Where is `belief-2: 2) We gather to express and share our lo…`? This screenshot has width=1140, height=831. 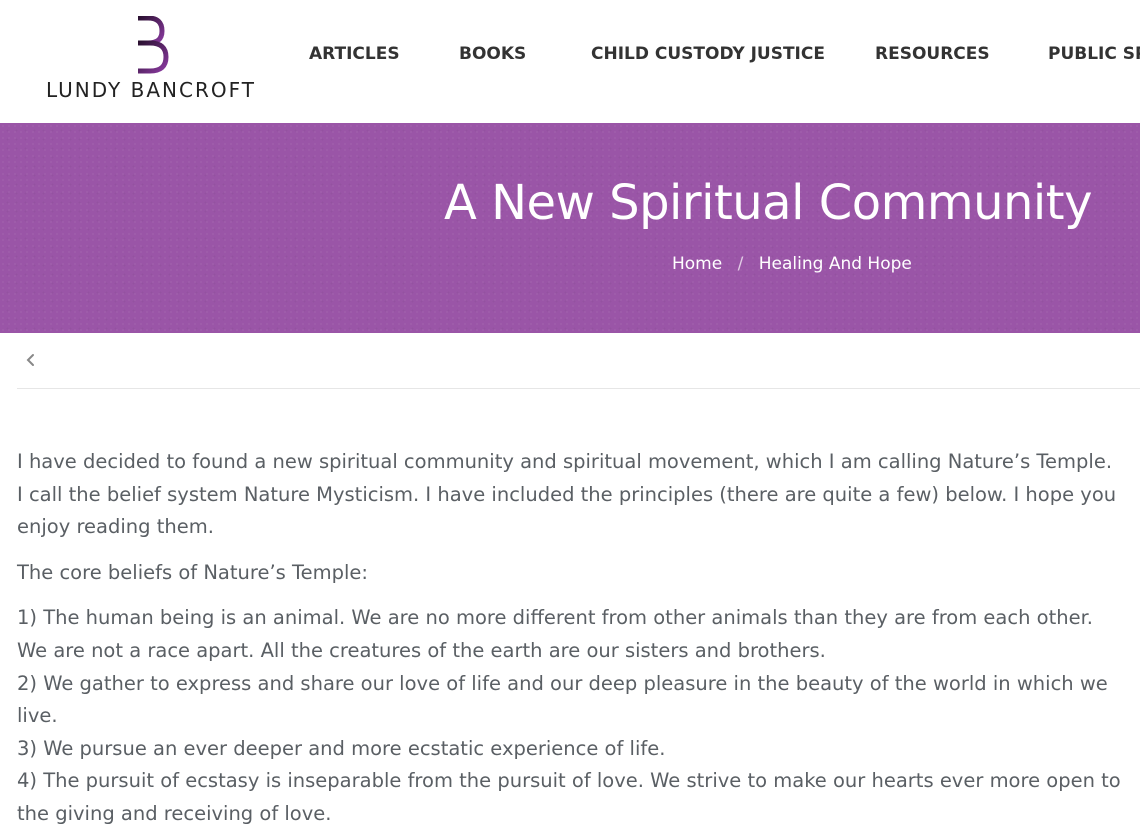
belief-2: 2) We gather to express and share our lo… is located at coordinates (562, 699).